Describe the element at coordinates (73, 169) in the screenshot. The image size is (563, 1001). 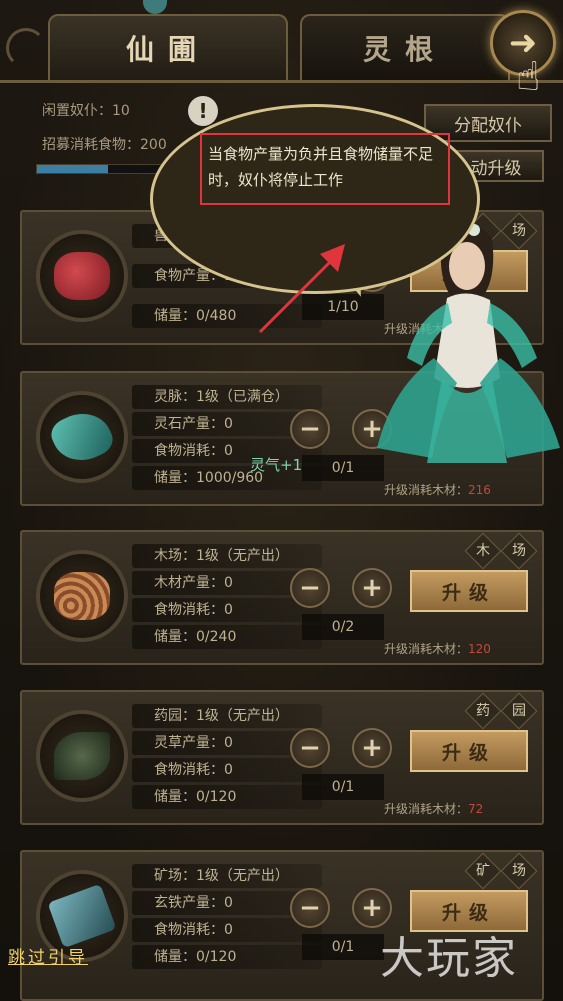
I see `recruit-progress-fill` at that location.